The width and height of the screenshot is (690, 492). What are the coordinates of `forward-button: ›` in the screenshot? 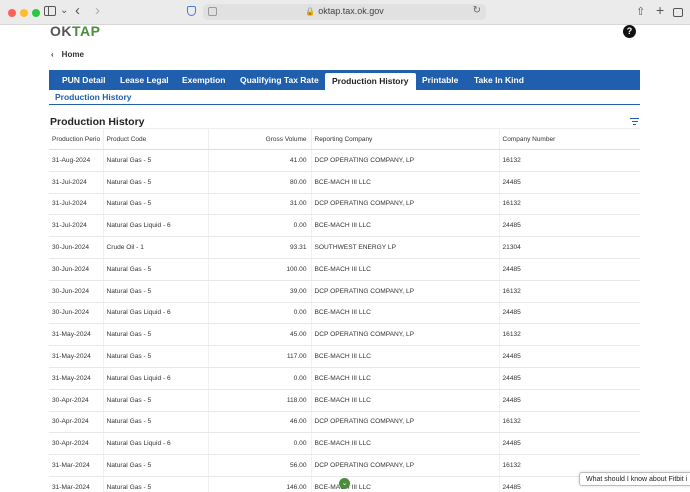 It's located at (97, 11).